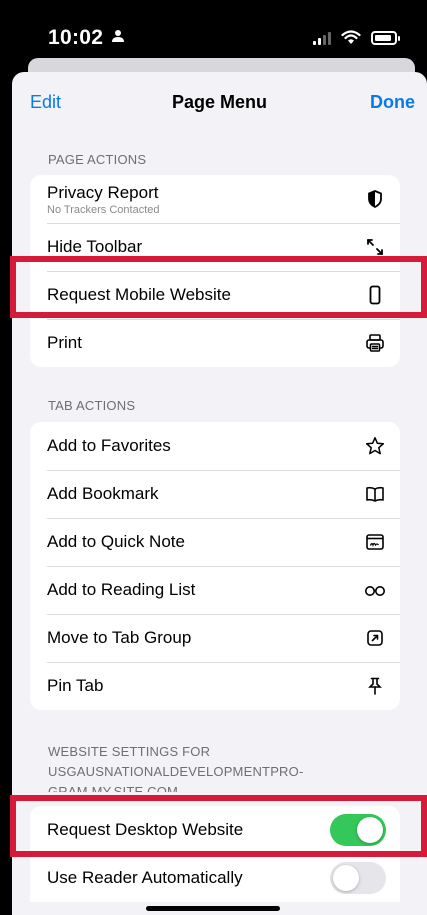 Image resolution: width=427 pixels, height=915 pixels. I want to click on add-to-quick-note-row: Add to Quick Note, so click(215, 542).